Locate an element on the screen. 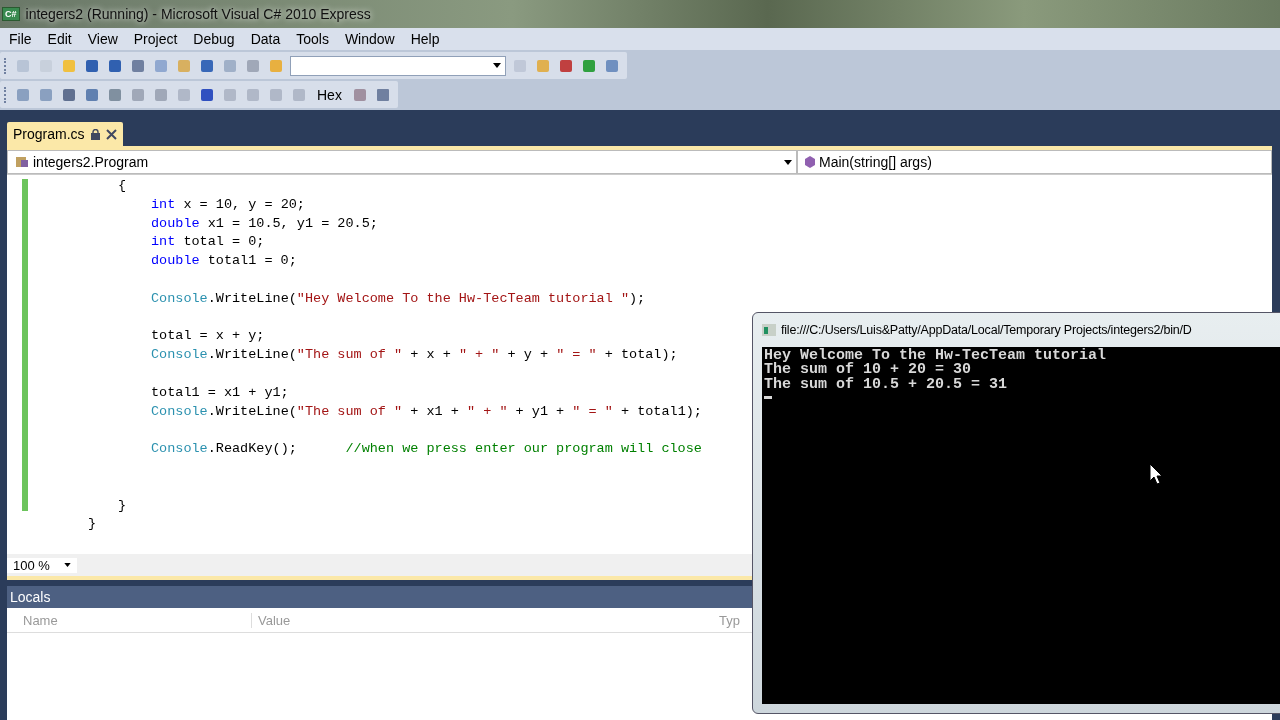 The image size is (1280, 720). menu-item: Tools is located at coordinates (312, 39).